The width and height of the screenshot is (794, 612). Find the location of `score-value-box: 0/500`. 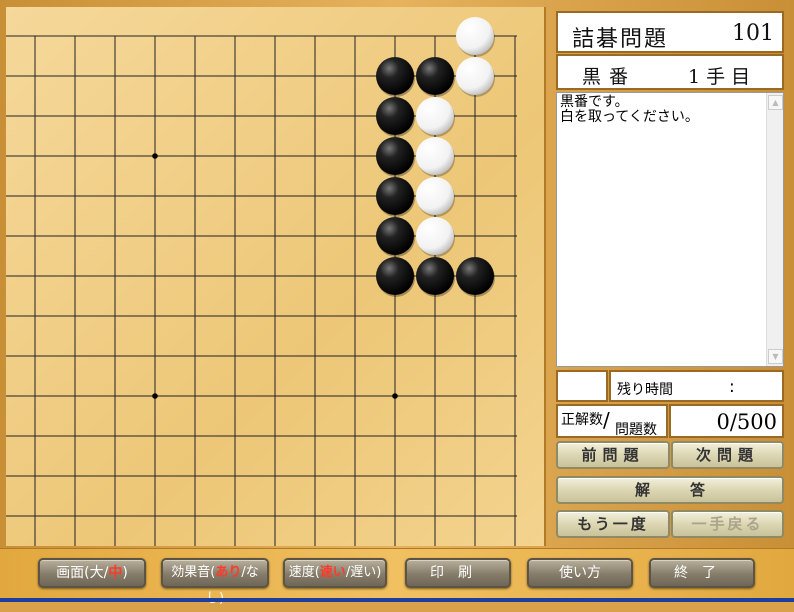

score-value-box: 0/500 is located at coordinates (726, 421).